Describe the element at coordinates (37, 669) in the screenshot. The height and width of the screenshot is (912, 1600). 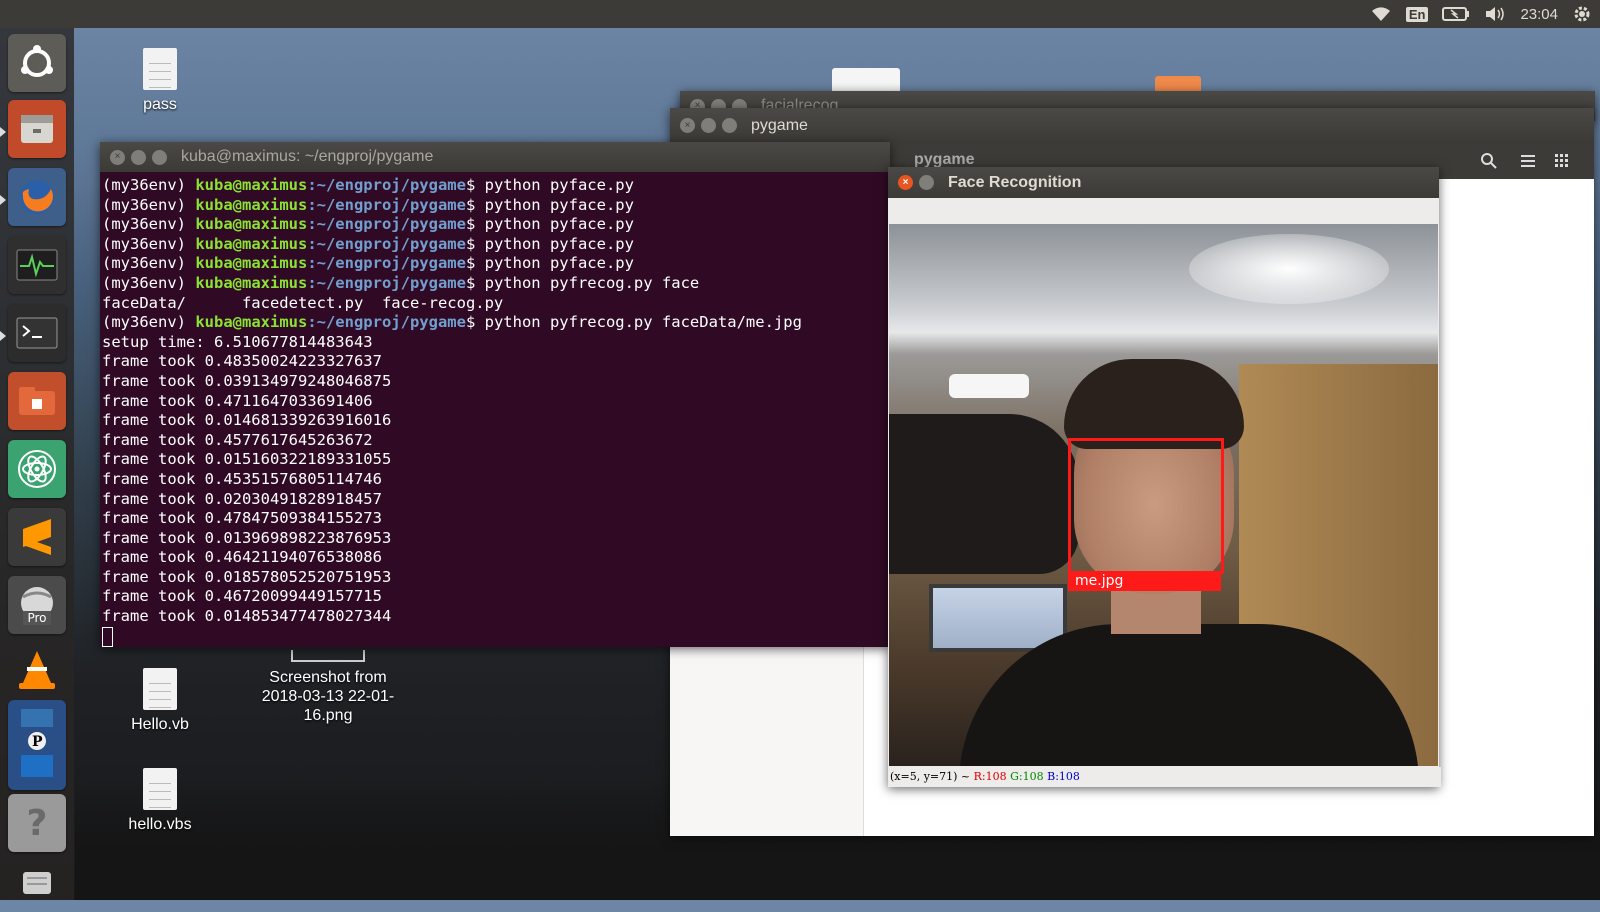
I see `vlc-icon` at that location.